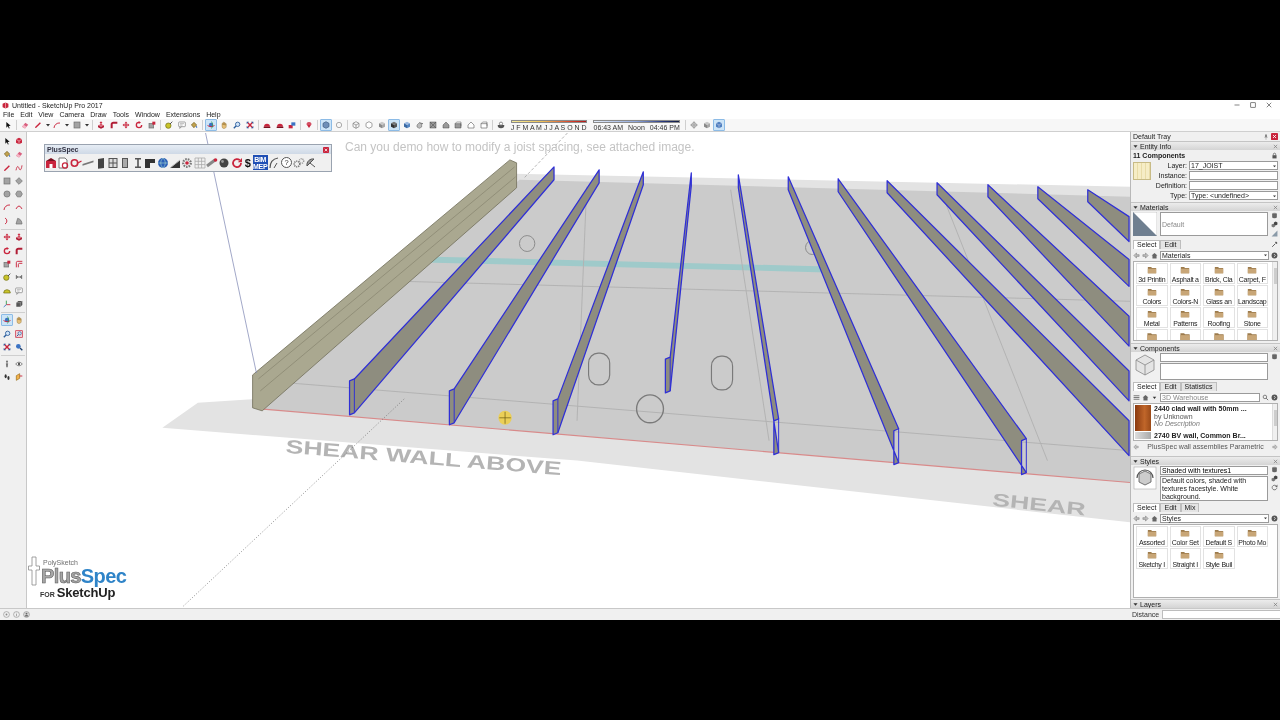 This screenshot has width=1280, height=720. Describe the element at coordinates (75, 162) in the screenshot. I see `ring-tape-icon` at that location.